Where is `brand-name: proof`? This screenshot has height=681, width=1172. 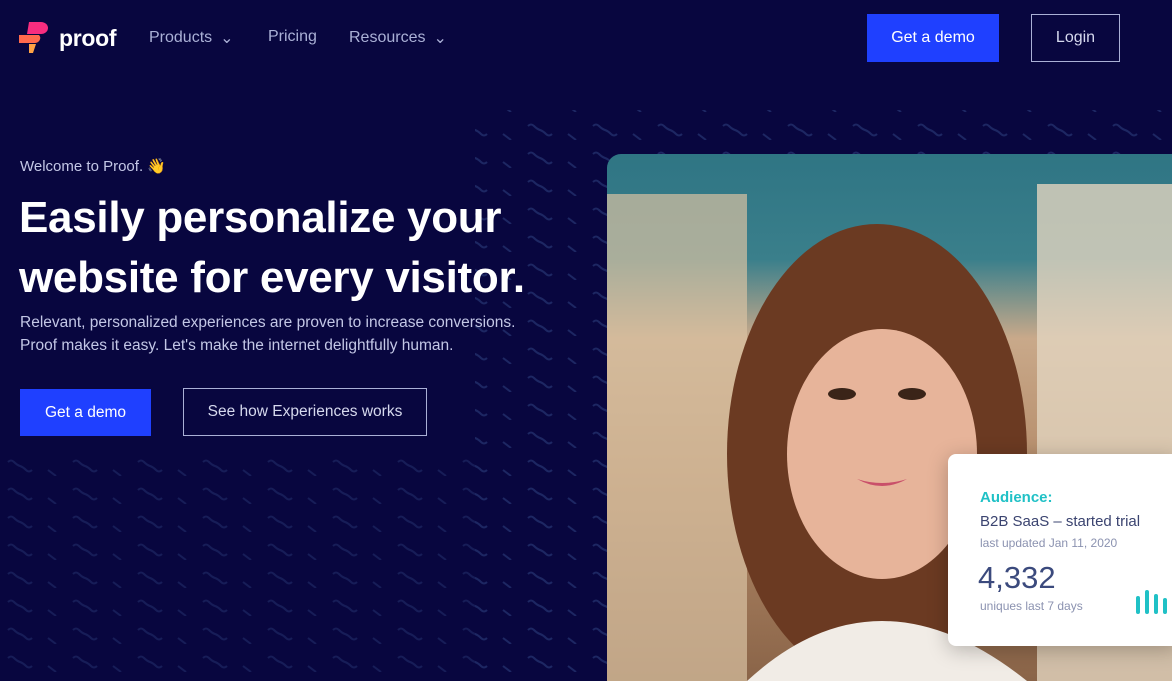 brand-name: proof is located at coordinates (88, 37).